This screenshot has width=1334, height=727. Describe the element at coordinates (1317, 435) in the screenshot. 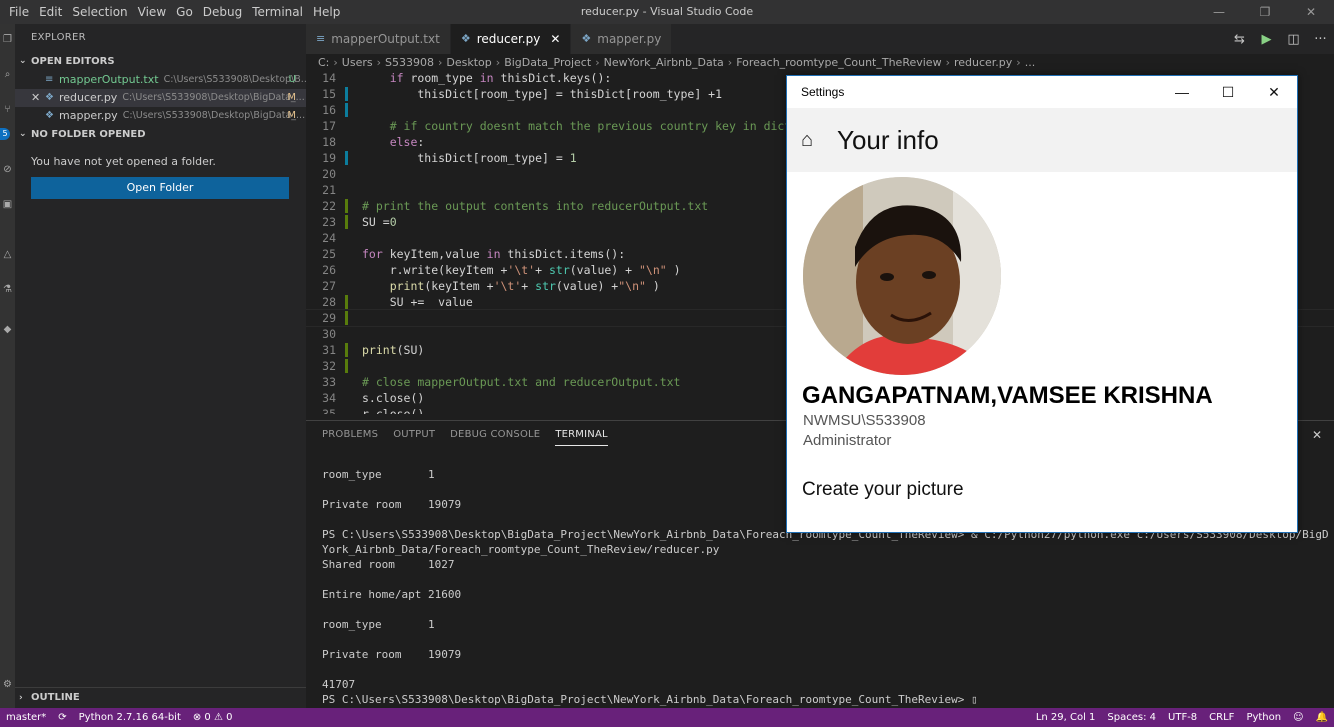

I see `close-panel-icon: ✕` at that location.